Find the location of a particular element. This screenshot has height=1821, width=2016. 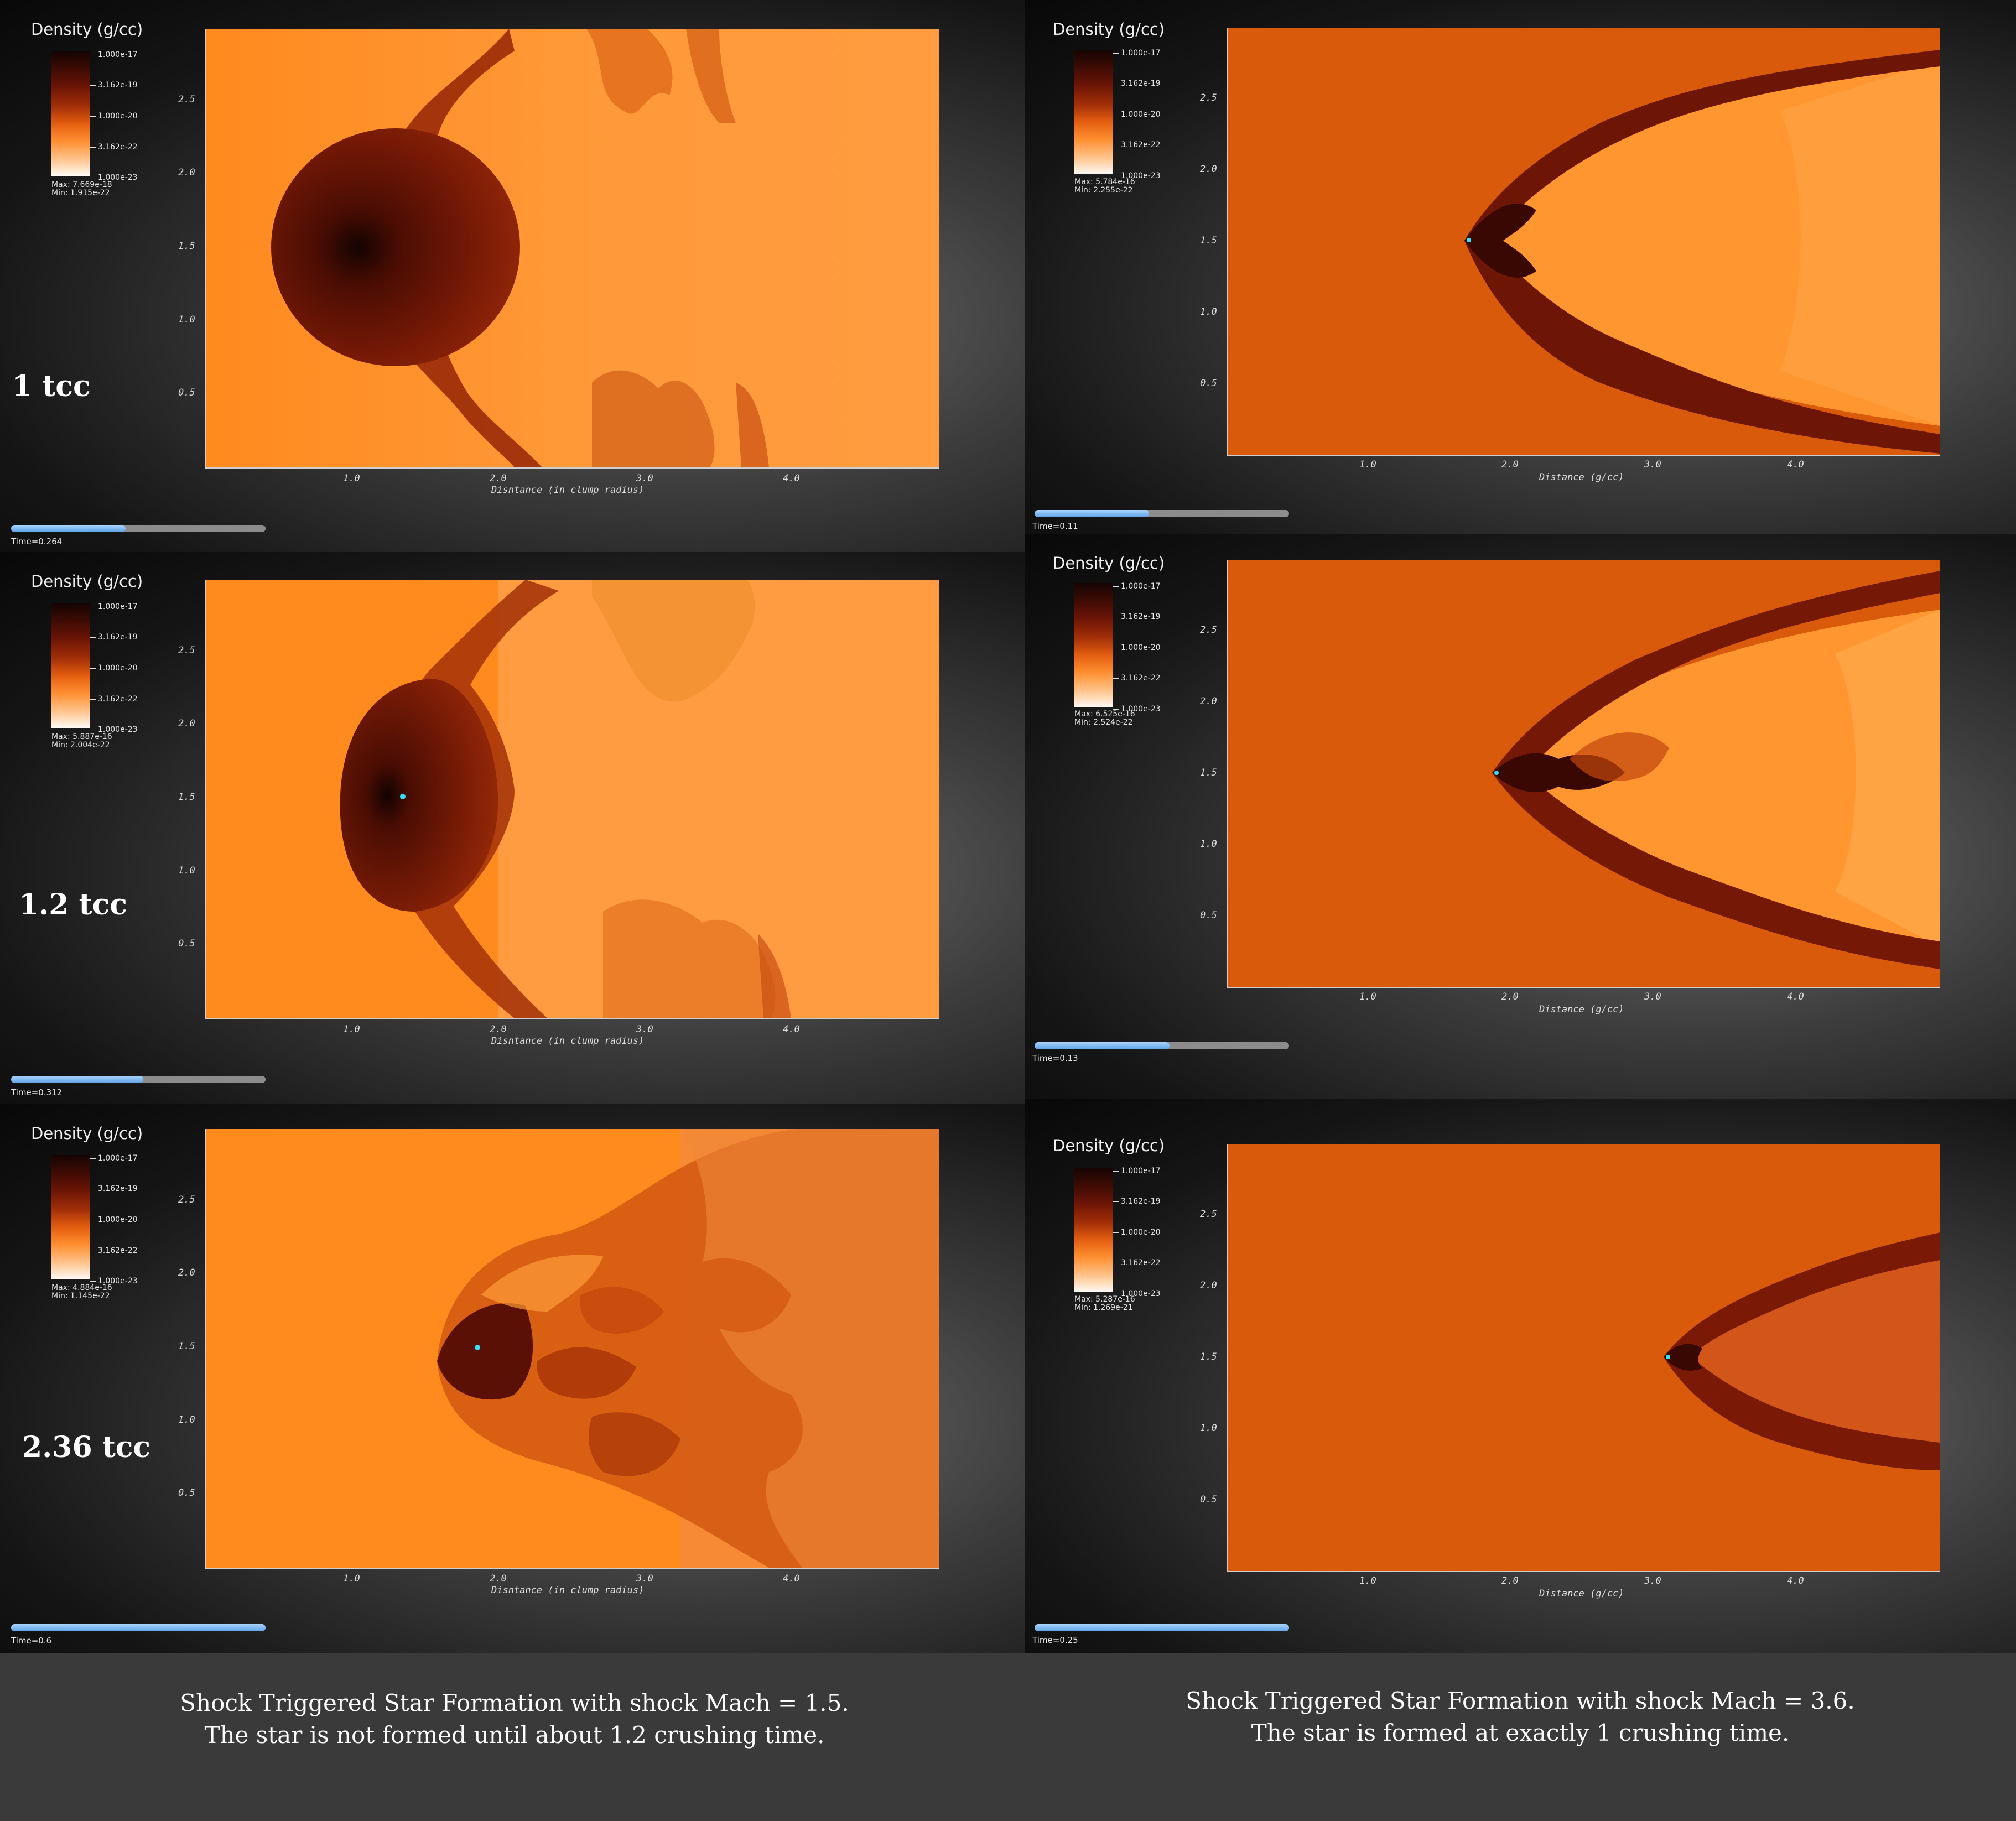

max-value: Max: 7.669e-18 is located at coordinates (81, 184).